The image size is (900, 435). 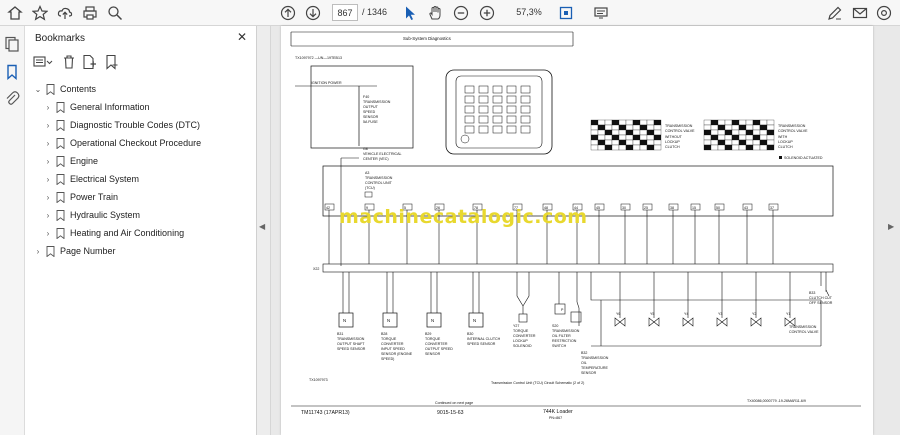 I want to click on bookmark-label: Power Train, so click(x=94, y=197).